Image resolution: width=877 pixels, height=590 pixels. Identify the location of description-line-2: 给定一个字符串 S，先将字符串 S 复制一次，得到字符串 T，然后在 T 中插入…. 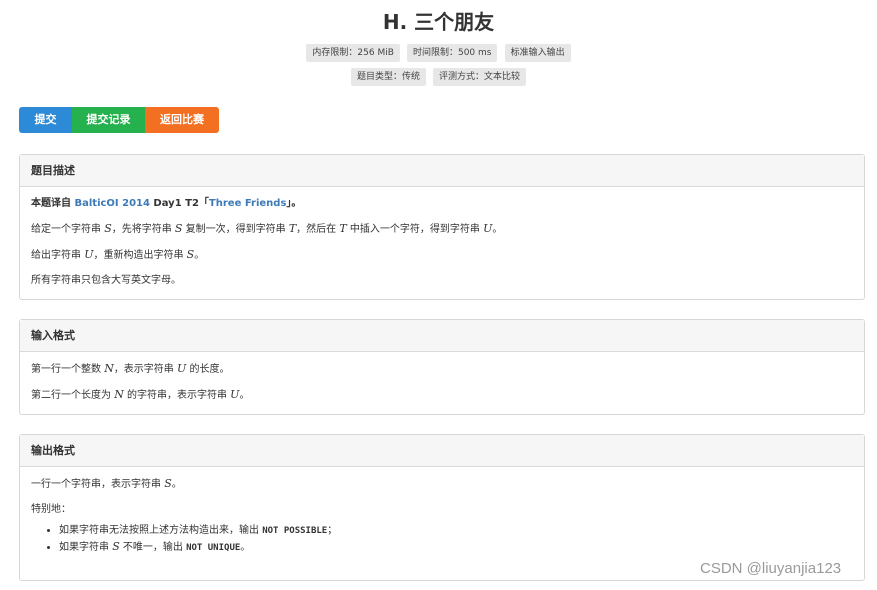
(442, 229).